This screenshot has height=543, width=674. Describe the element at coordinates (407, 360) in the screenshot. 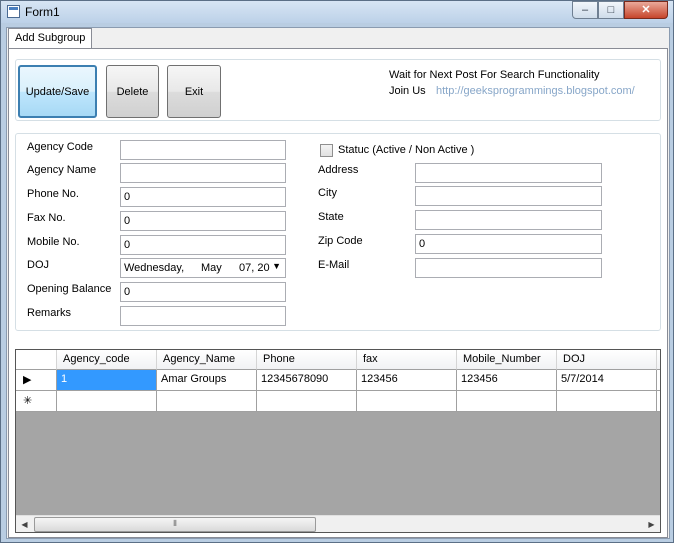

I see `column-header-fax: fax` at that location.